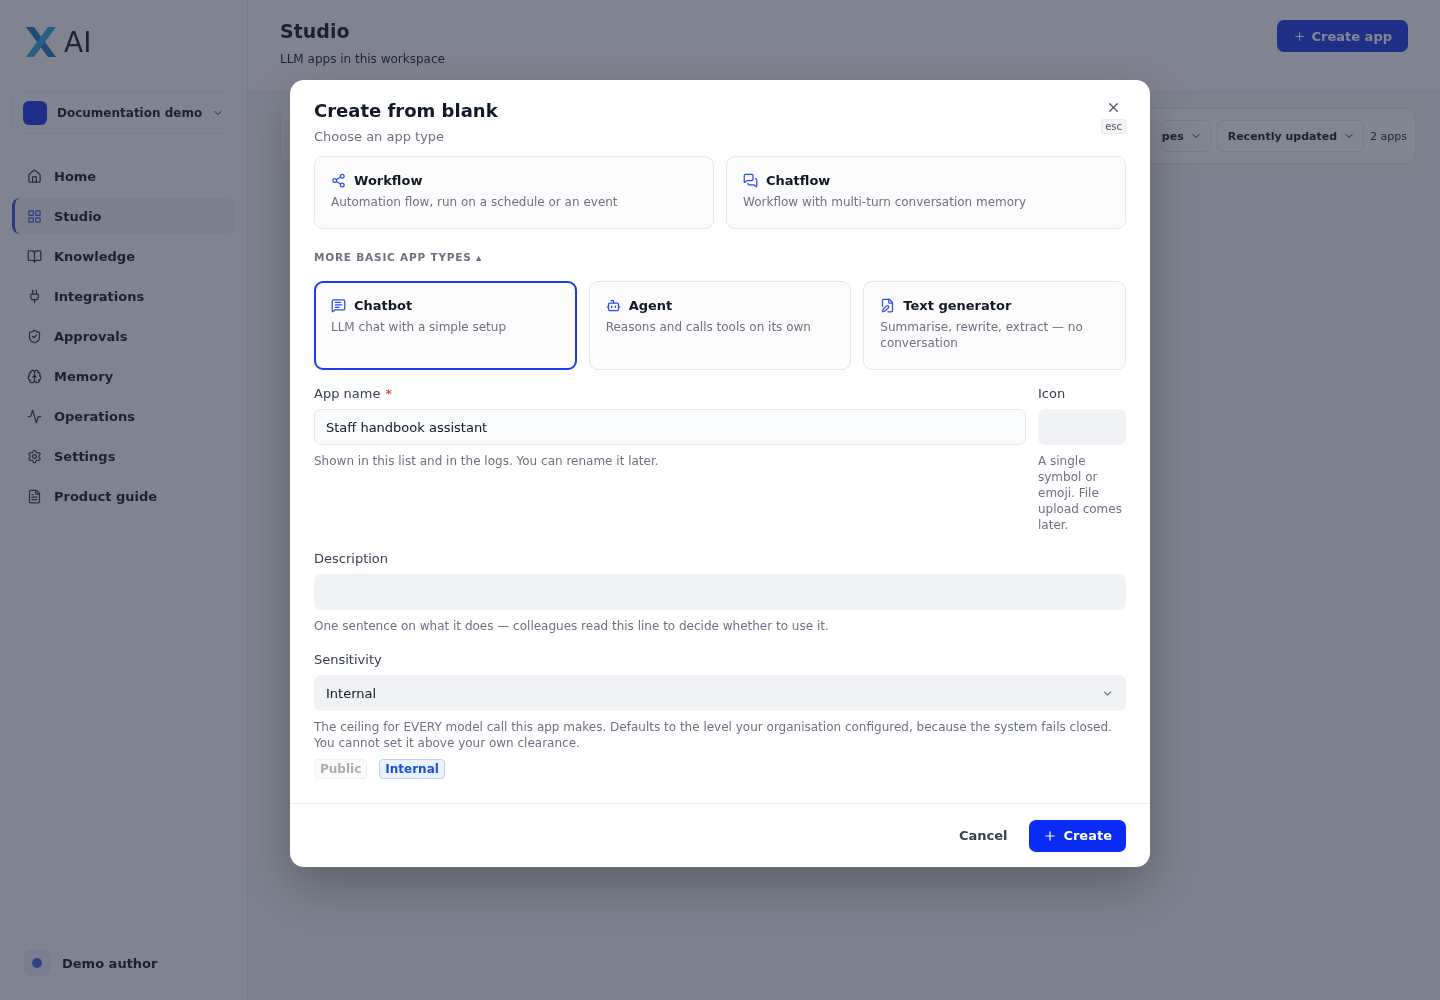 The image size is (1440, 1000). I want to click on page-title: Studio, so click(315, 31).